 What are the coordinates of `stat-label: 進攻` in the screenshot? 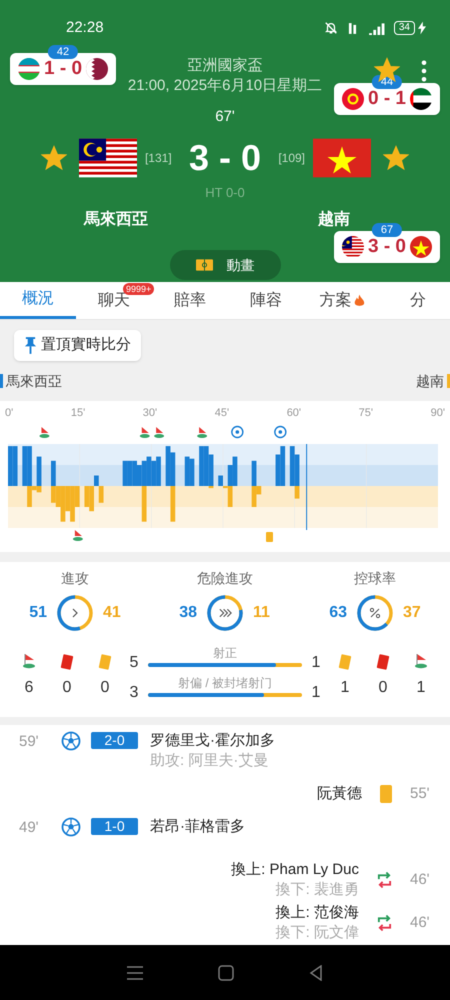 It's located at (75, 578).